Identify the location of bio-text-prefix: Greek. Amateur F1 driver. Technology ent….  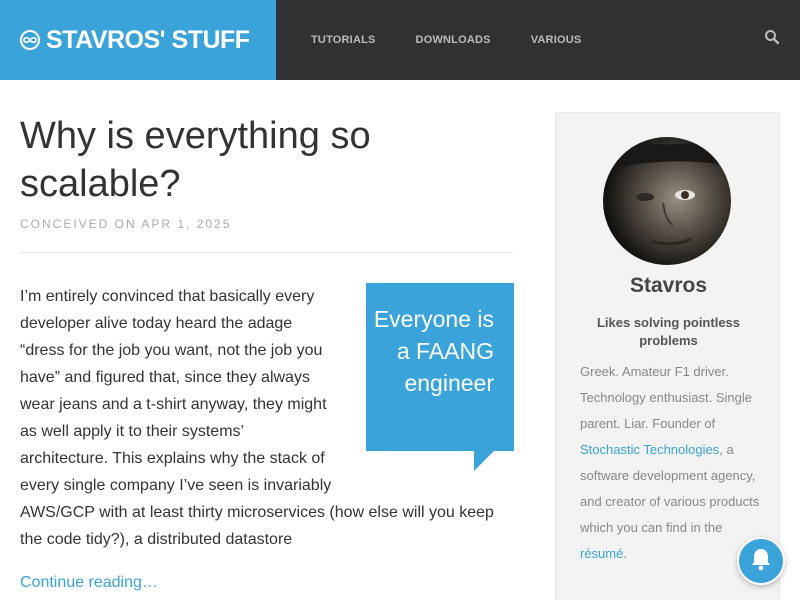
(666, 397).